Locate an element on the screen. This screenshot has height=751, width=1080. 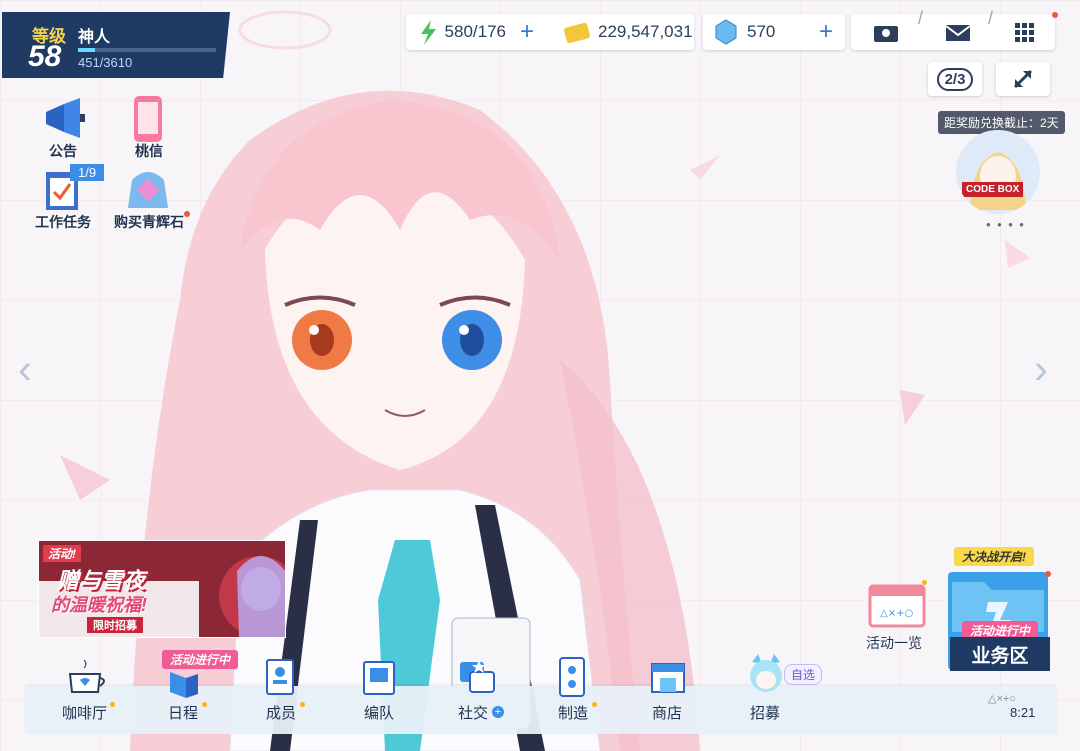
gem-counter: 570 + is located at coordinates (774, 32).